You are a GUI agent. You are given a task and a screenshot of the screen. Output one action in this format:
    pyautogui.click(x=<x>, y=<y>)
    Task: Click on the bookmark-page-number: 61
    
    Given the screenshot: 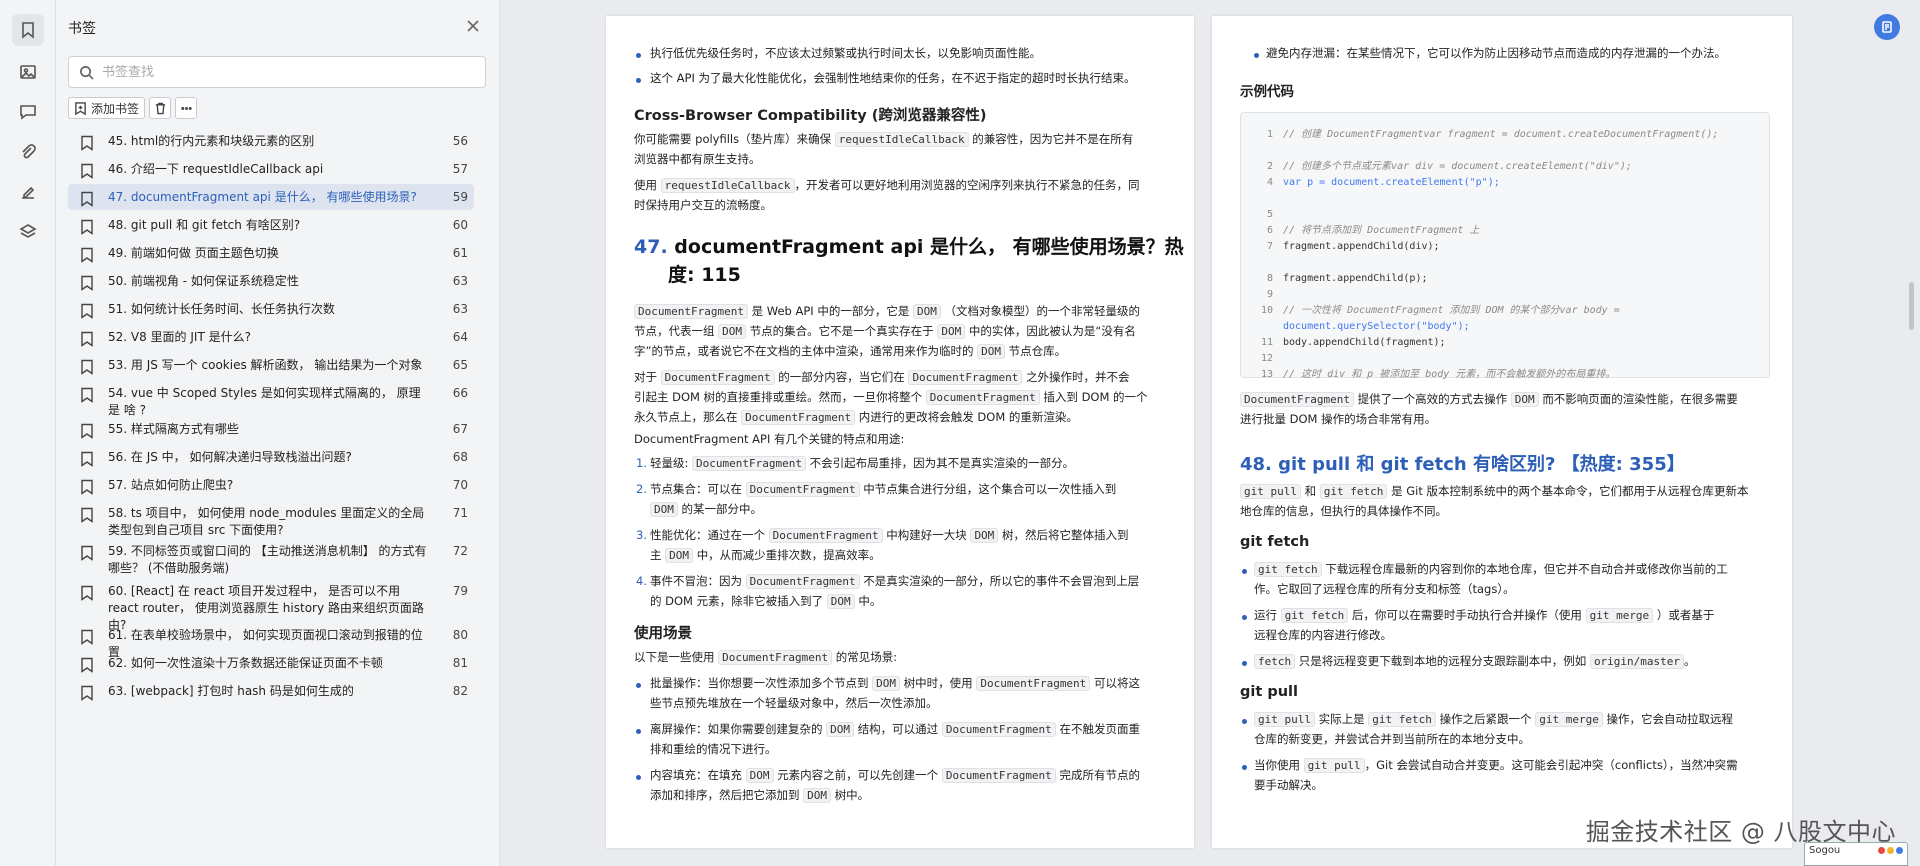 What is the action you would take?
    pyautogui.click(x=460, y=253)
    